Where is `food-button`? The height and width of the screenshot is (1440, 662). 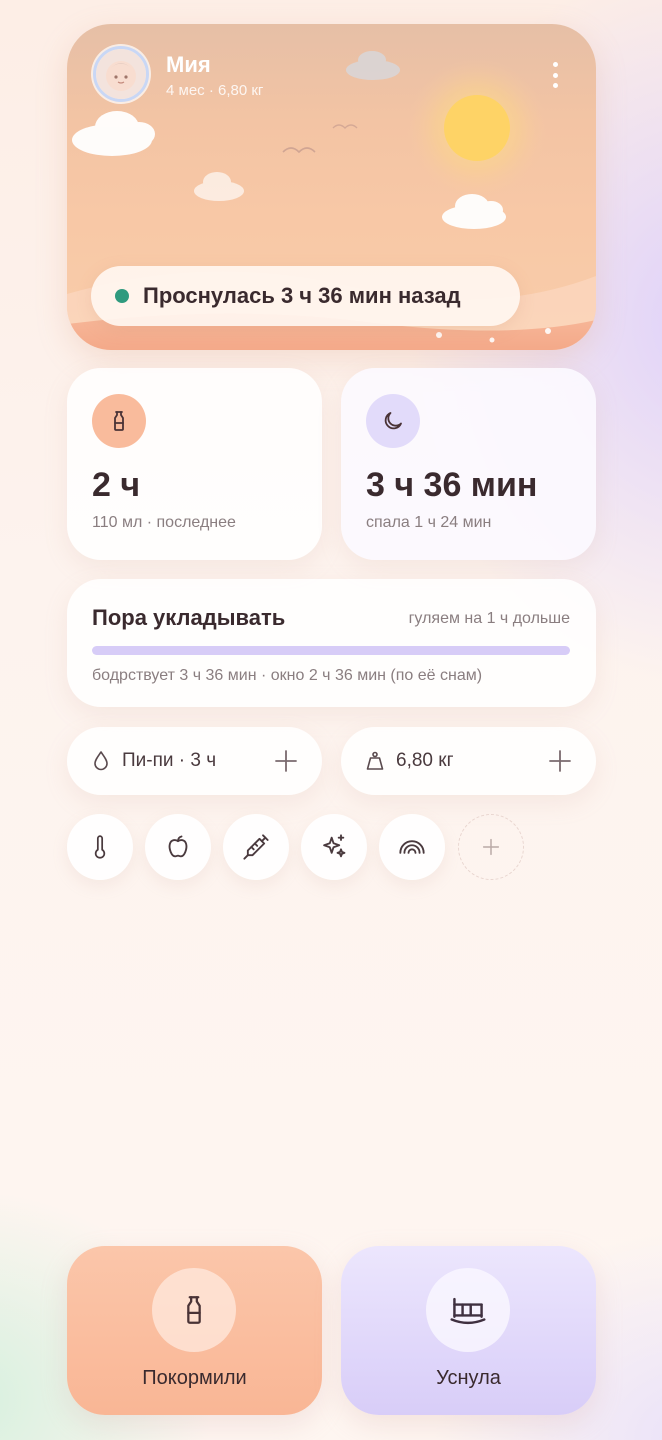 food-button is located at coordinates (178, 847).